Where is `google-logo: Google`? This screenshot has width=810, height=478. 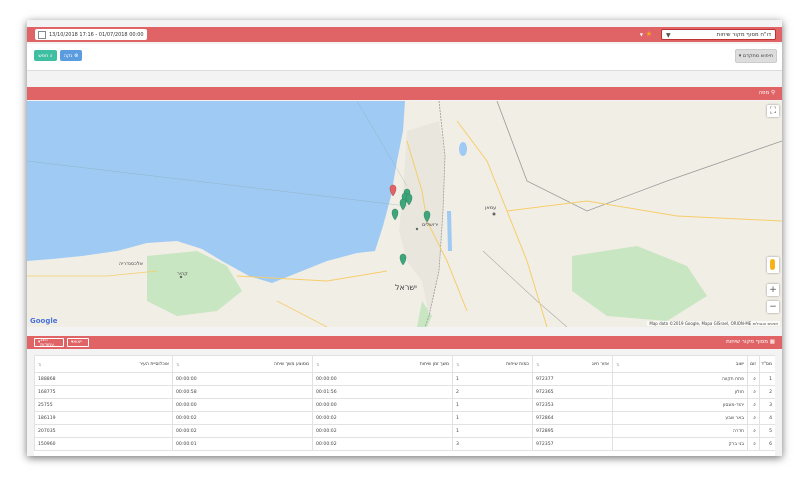 google-logo: Google is located at coordinates (44, 321).